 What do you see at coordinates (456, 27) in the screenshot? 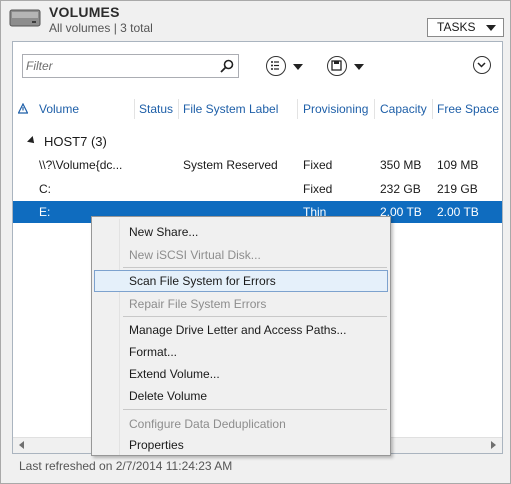
I see `tasks-label: TASKS` at bounding box center [456, 27].